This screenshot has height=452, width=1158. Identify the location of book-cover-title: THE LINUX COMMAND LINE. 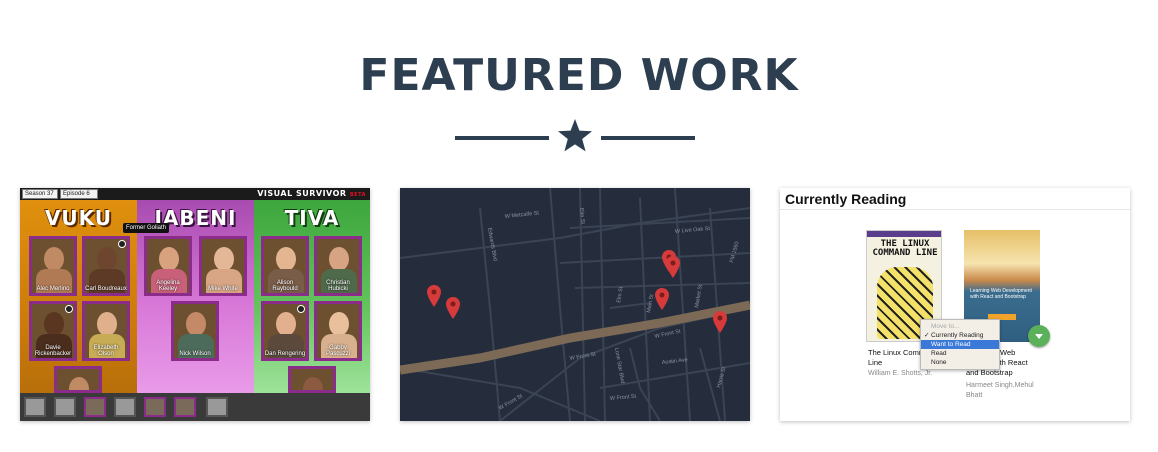
(905, 248).